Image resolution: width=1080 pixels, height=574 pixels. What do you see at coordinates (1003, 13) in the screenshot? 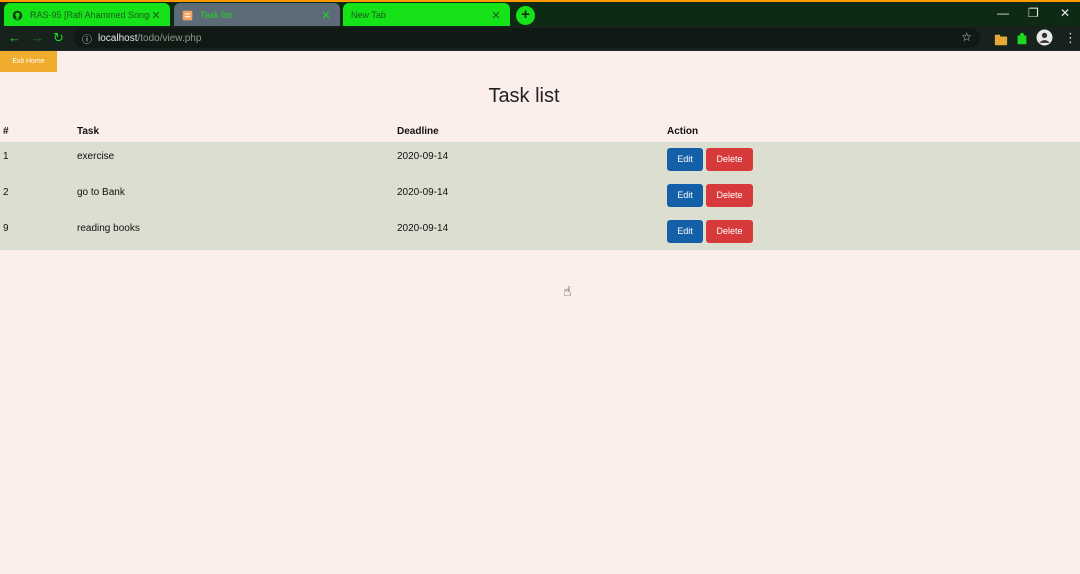
I see `minimize-button: —` at bounding box center [1003, 13].